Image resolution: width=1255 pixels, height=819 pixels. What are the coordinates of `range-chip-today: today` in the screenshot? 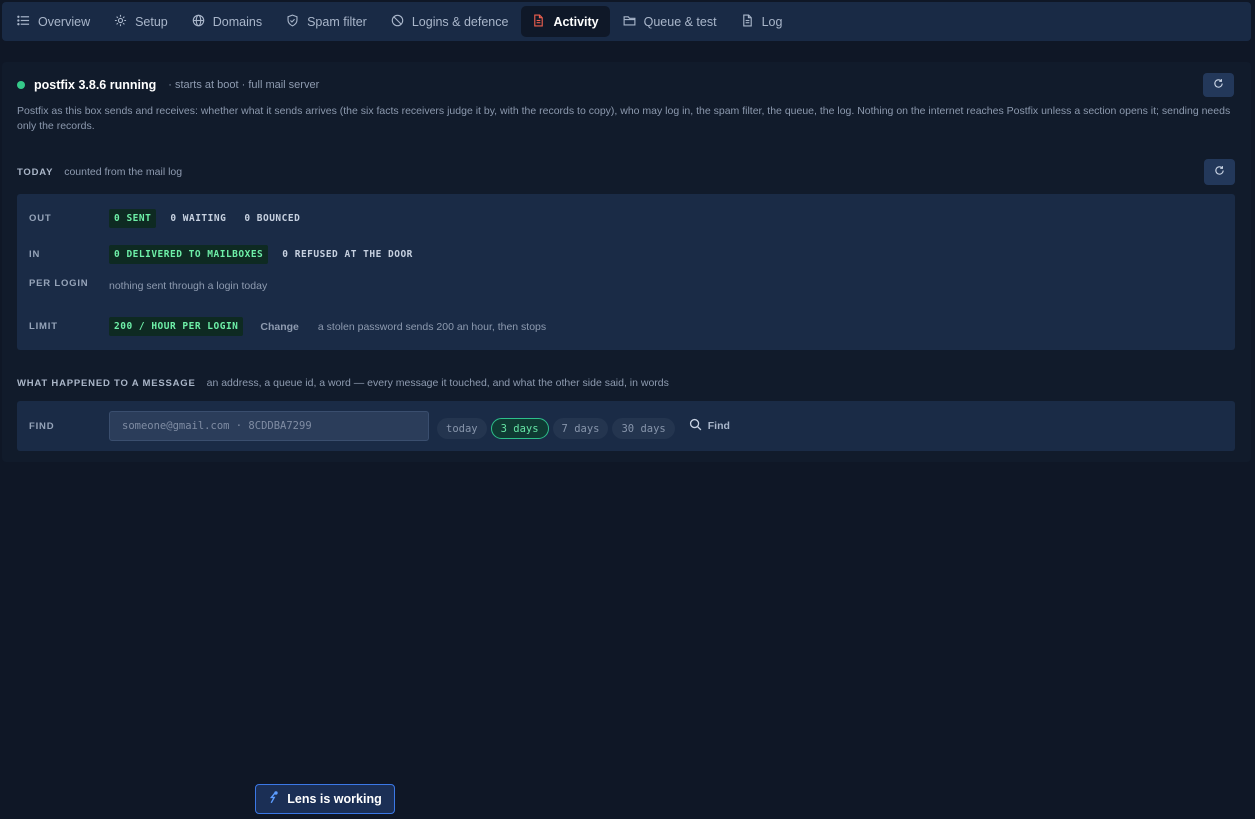 It's located at (462, 428).